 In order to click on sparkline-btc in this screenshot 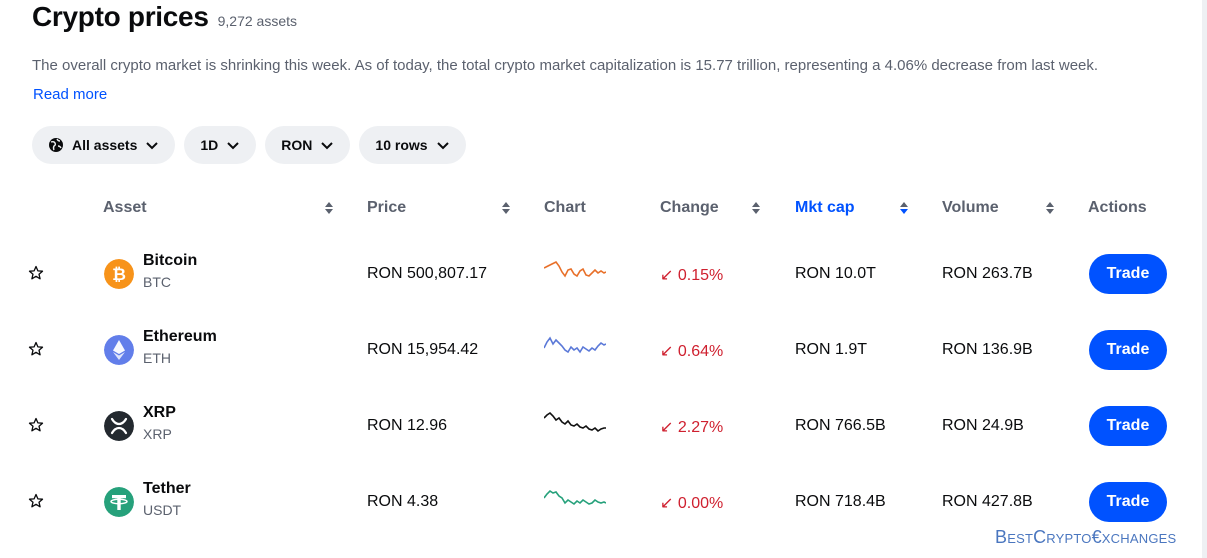, I will do `click(575, 269)`.